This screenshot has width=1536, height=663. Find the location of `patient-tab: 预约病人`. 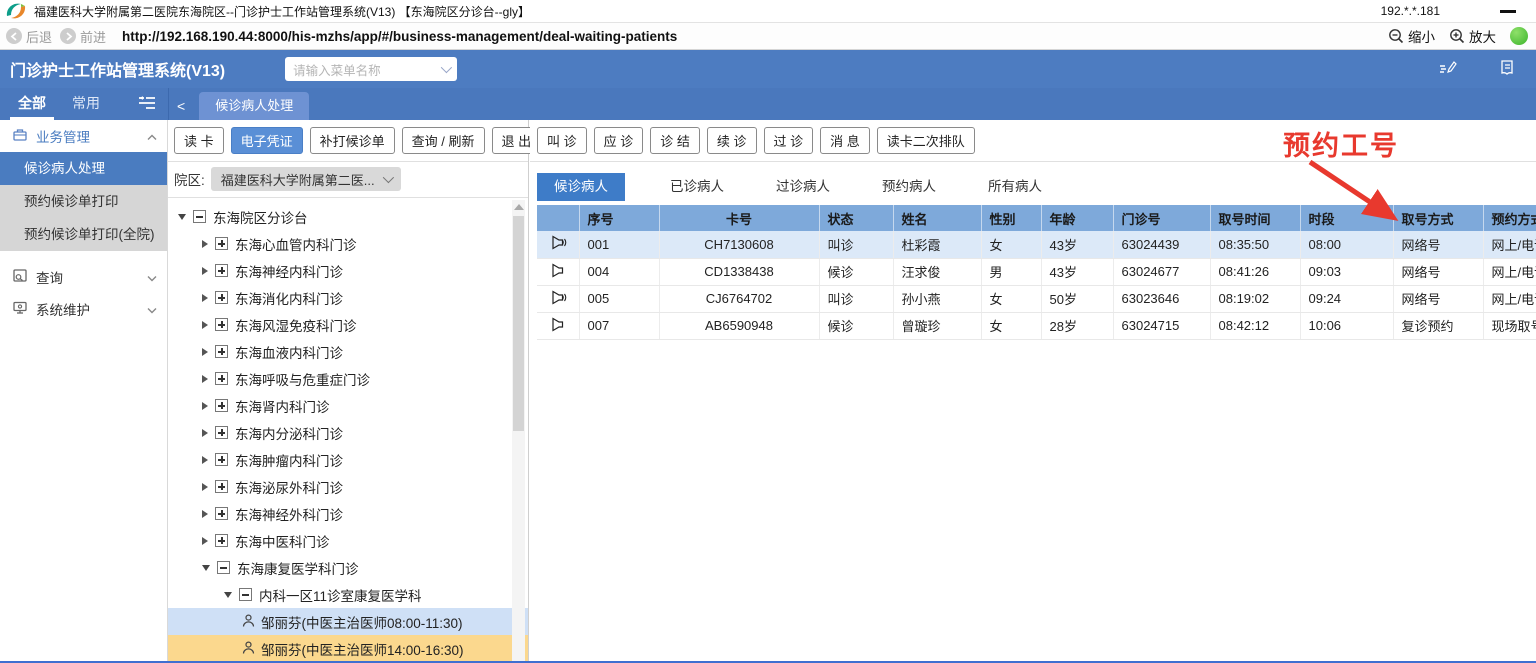

patient-tab: 预约病人 is located at coordinates (909, 187).